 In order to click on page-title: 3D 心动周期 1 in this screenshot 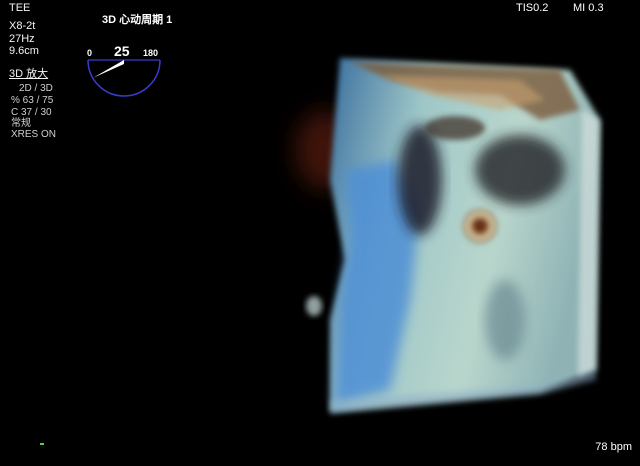, I will do `click(137, 20)`.